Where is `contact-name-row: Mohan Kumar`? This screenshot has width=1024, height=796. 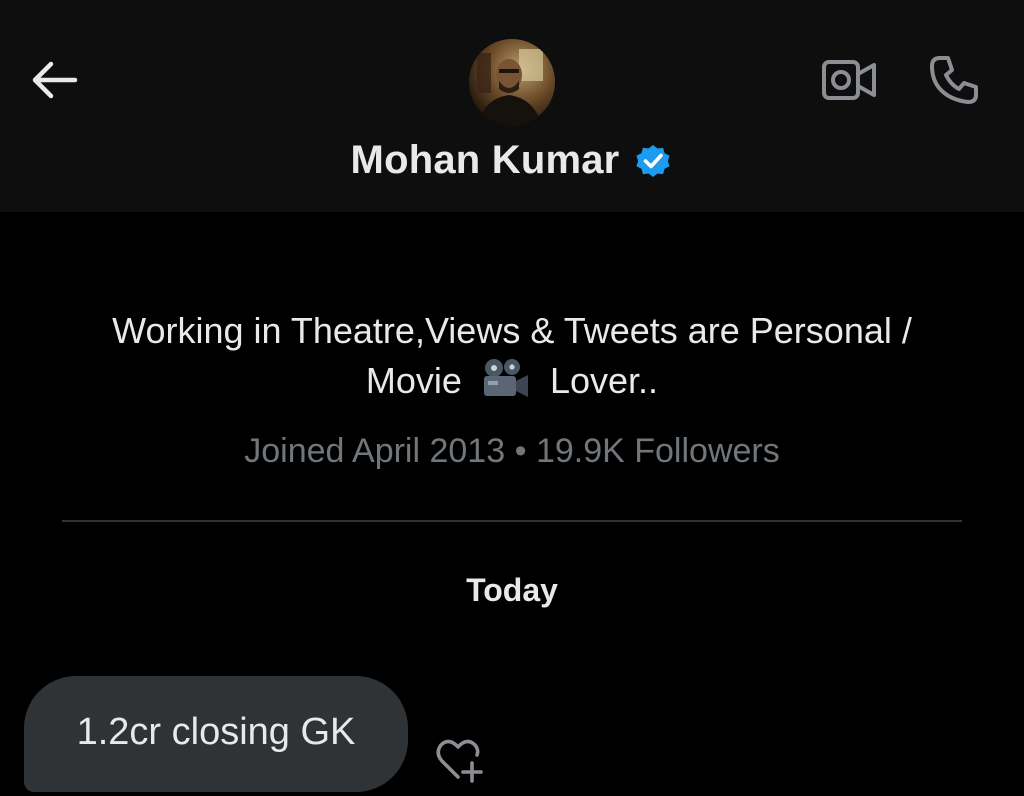
contact-name-row: Mohan Kumar is located at coordinates (512, 160).